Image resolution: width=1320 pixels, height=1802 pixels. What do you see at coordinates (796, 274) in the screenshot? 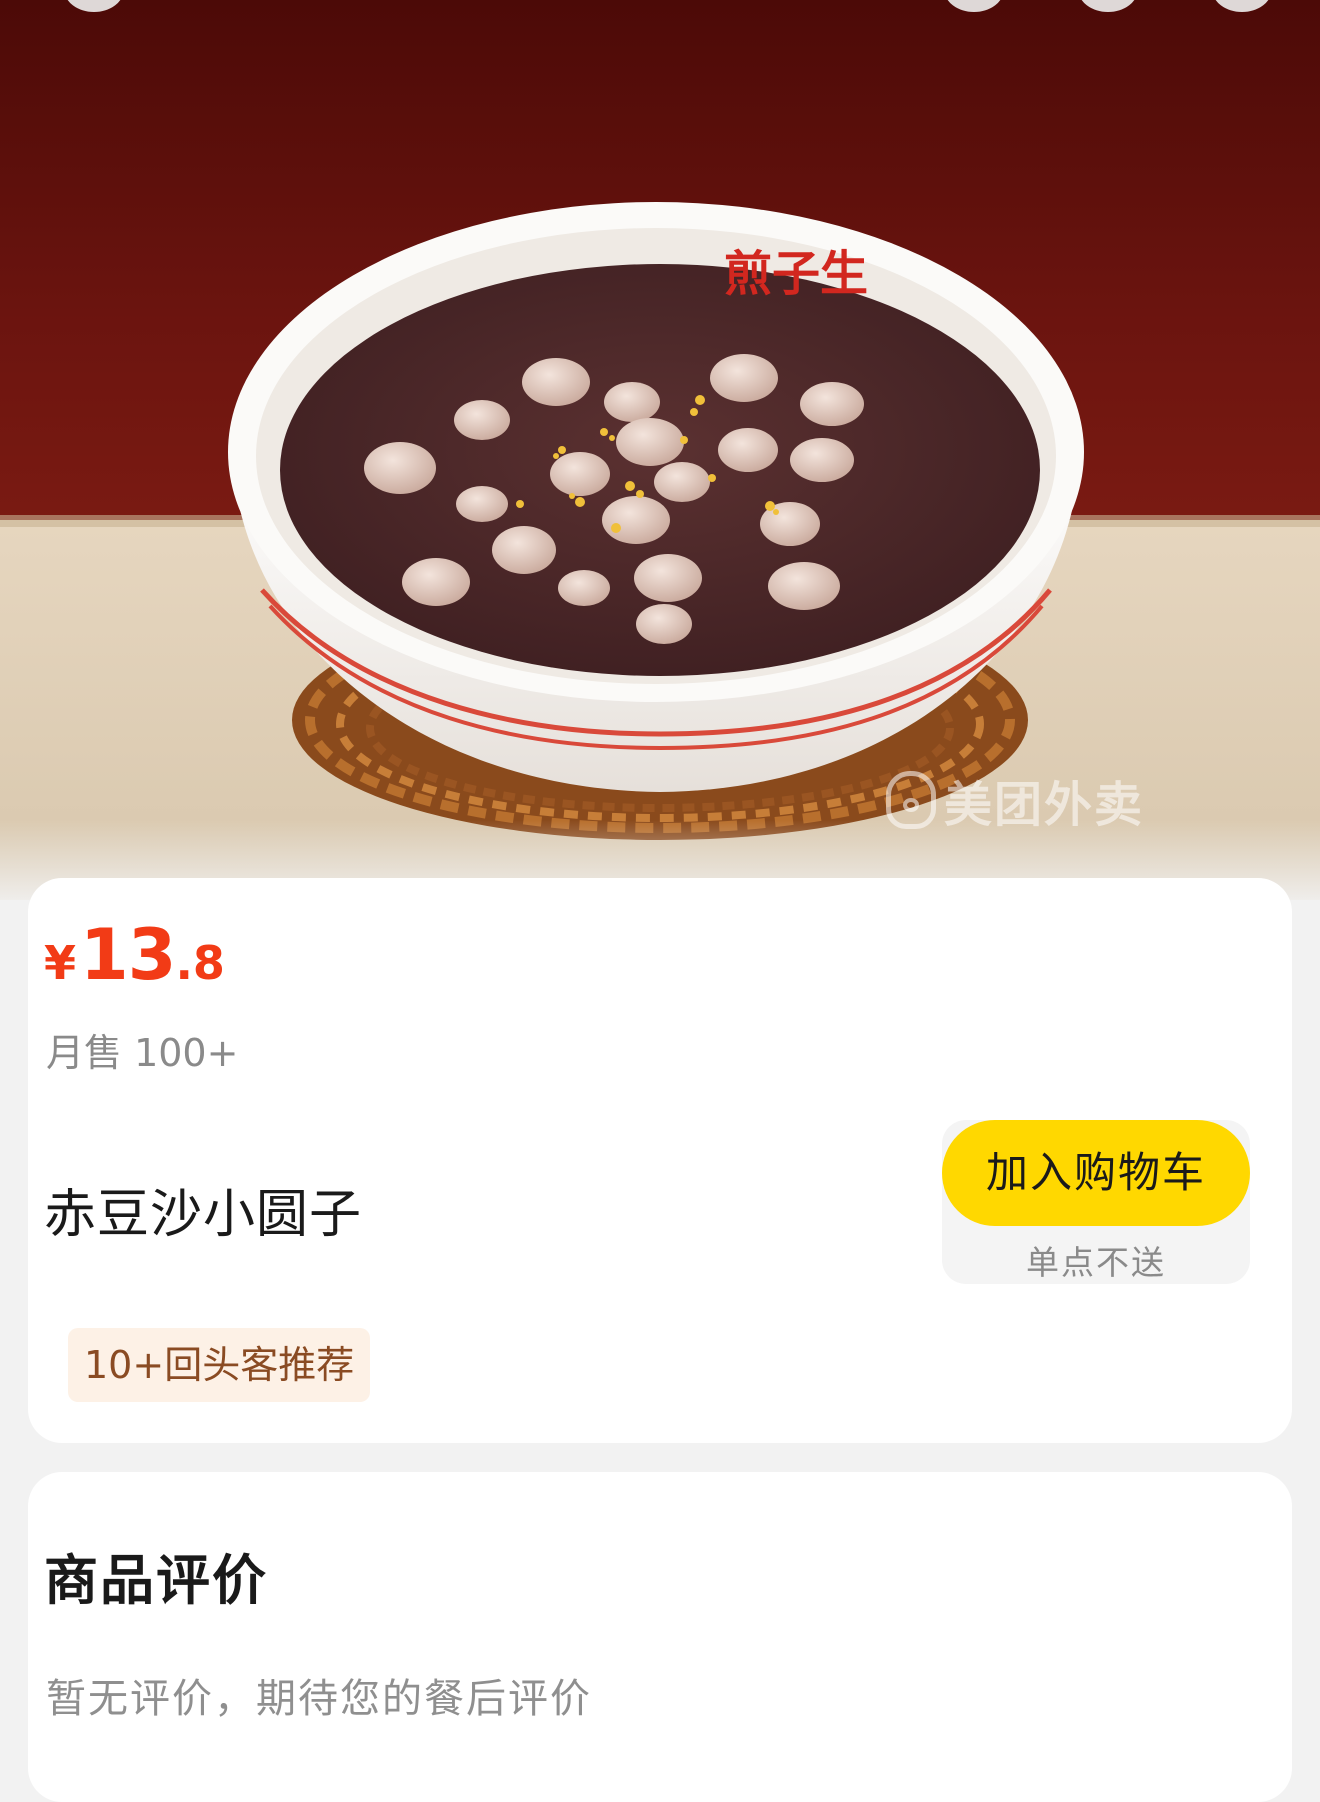
I see `bowl-print: 煎子生` at bounding box center [796, 274].